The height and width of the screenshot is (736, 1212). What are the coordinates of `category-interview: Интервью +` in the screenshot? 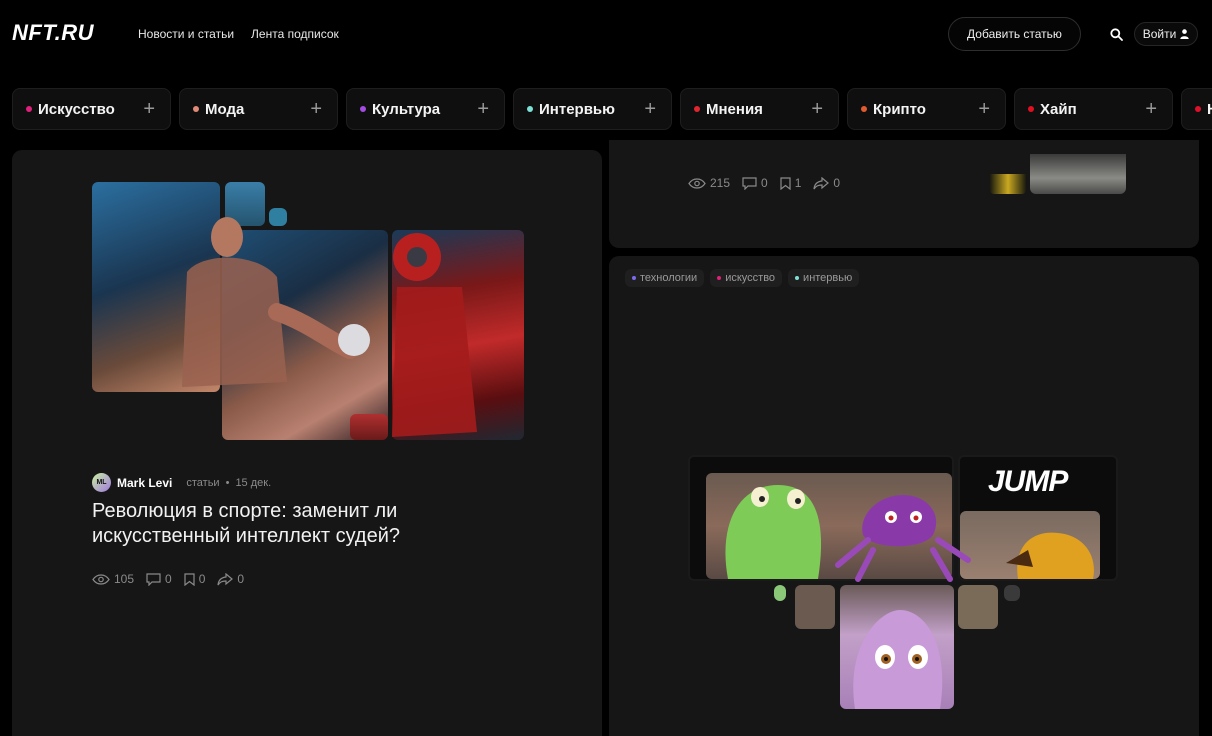 It's located at (592, 109).